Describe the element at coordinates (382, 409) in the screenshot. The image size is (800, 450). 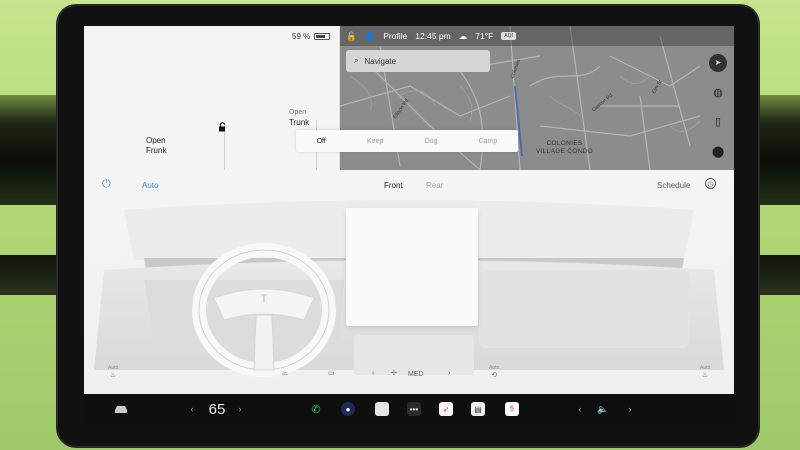
I see `toybox-icon` at that location.